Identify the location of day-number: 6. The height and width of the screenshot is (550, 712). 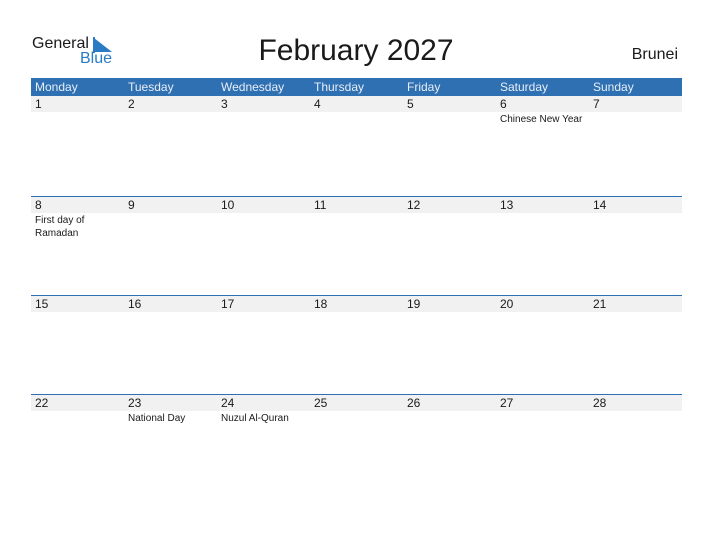
(503, 104).